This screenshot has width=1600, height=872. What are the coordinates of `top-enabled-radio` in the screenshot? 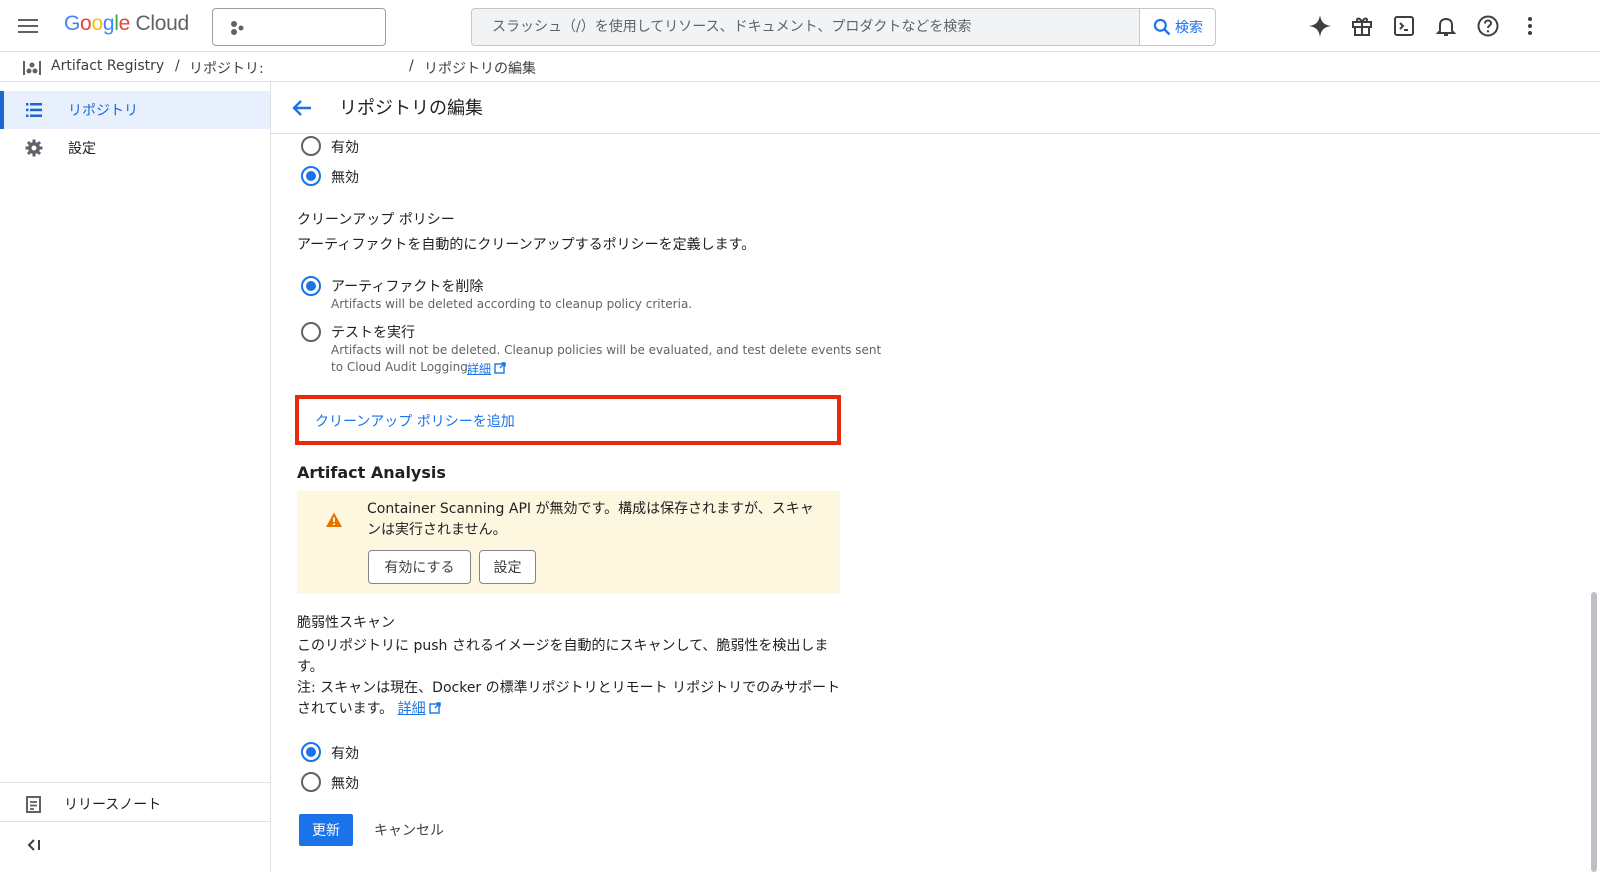 It's located at (311, 146).